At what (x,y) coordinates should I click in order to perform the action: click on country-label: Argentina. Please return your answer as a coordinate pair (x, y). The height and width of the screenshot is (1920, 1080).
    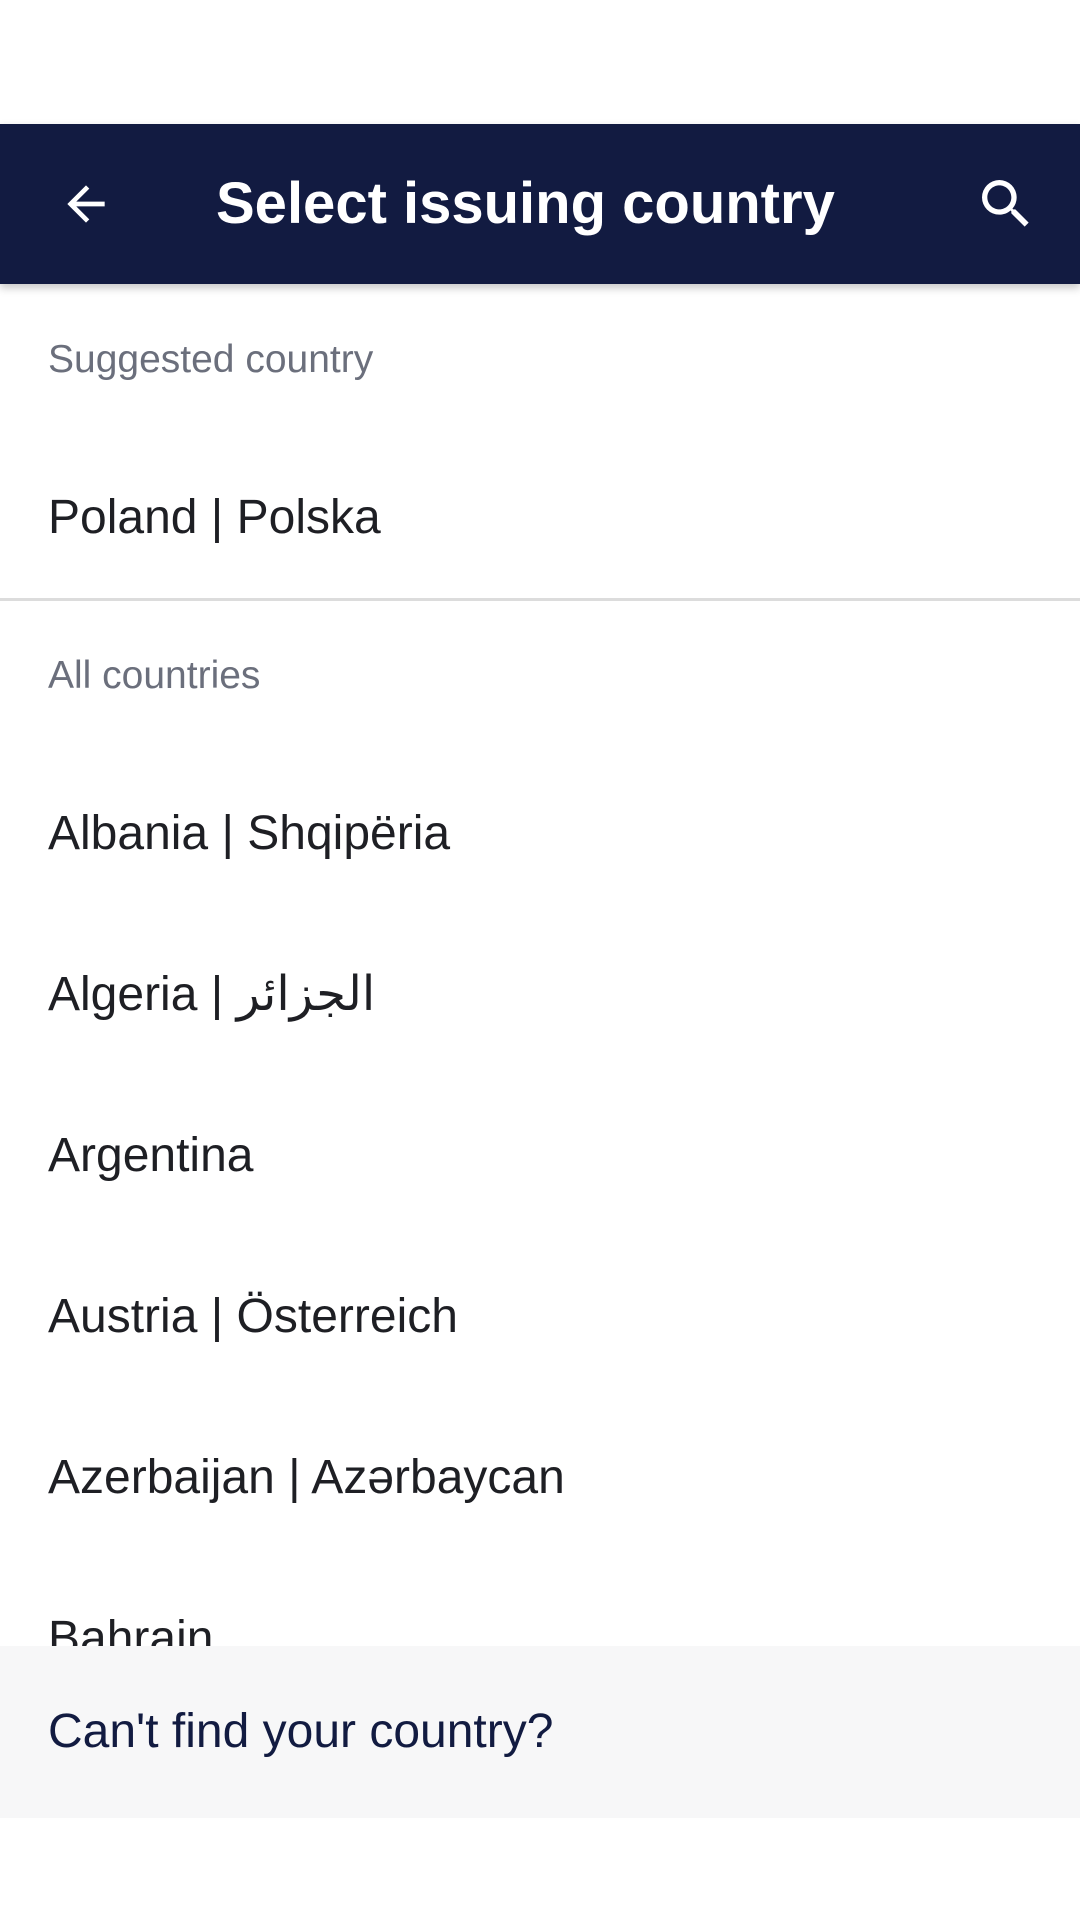
    Looking at the image, I should click on (151, 1155).